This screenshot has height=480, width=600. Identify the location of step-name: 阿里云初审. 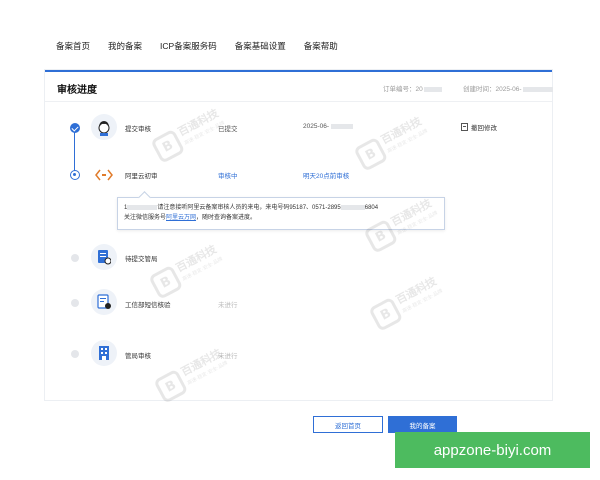
(141, 176).